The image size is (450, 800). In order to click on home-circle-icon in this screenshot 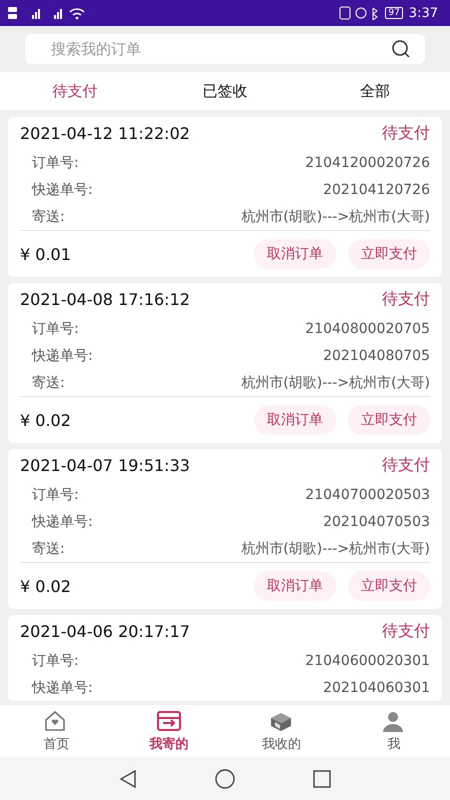, I will do `click(225, 778)`.